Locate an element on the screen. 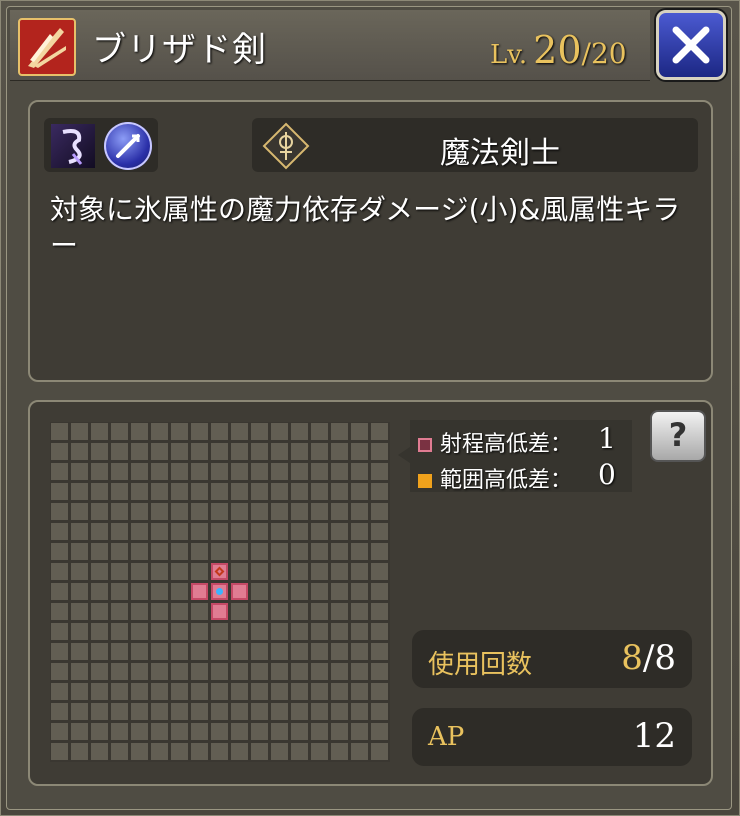 This screenshot has width=740, height=816. close-button is located at coordinates (691, 45).